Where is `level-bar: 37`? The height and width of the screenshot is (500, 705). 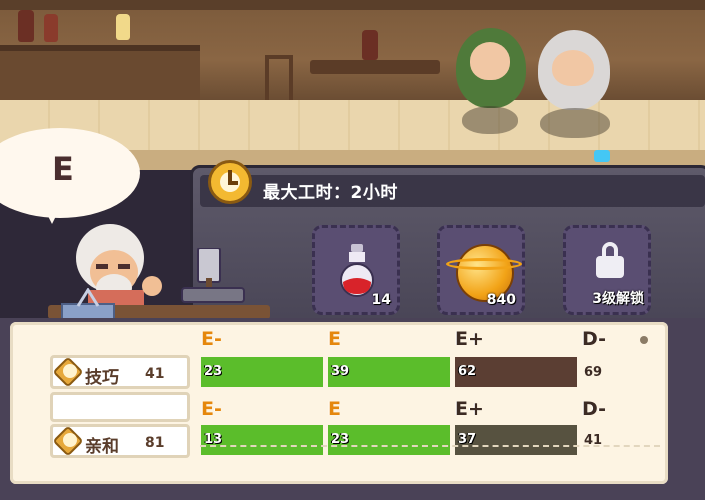
level-bar: 37 is located at coordinates (516, 440).